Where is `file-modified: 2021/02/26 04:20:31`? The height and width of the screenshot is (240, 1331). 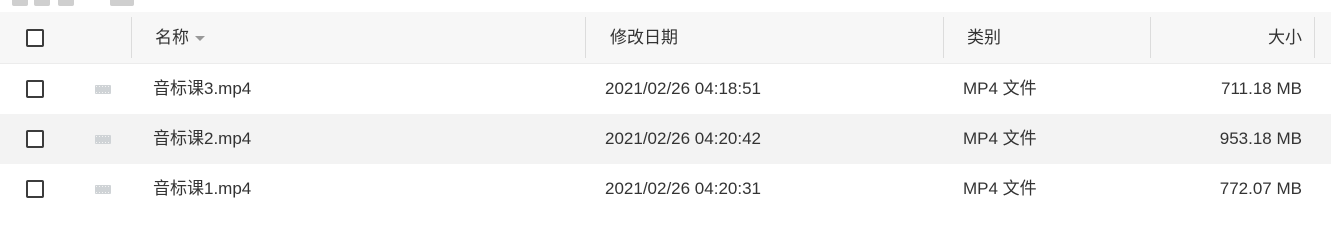
file-modified: 2021/02/26 04:20:31 is located at coordinates (683, 188).